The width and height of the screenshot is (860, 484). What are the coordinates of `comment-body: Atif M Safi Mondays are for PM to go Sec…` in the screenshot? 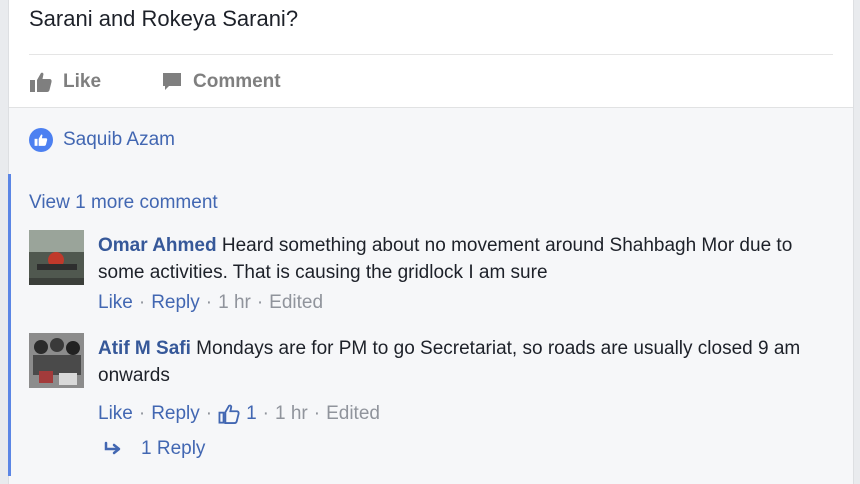 It's located at (465, 362).